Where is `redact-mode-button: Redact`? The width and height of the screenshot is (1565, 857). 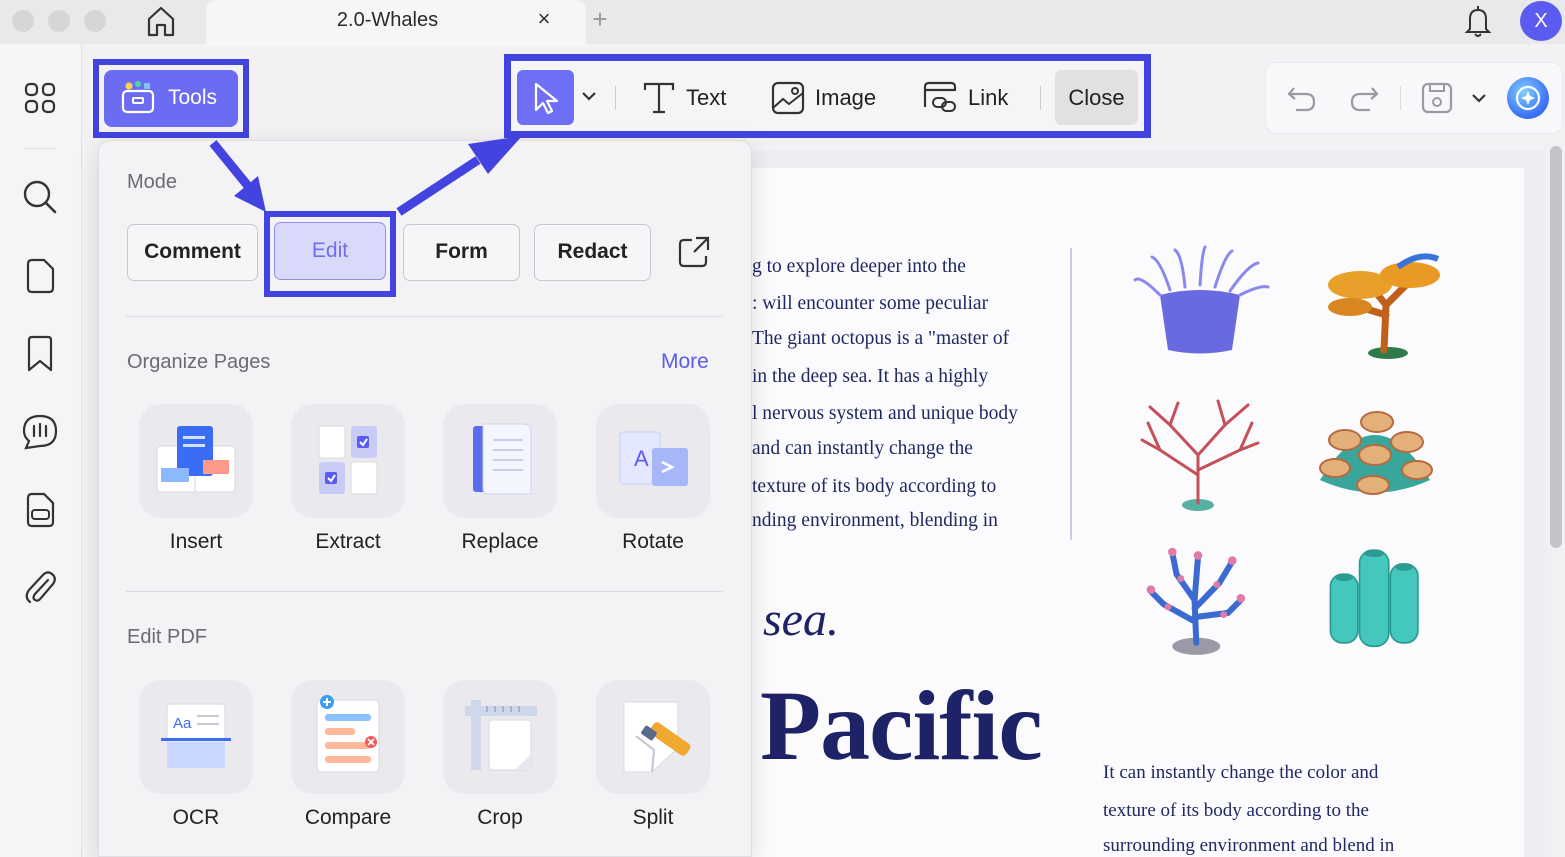 redact-mode-button: Redact is located at coordinates (592, 252).